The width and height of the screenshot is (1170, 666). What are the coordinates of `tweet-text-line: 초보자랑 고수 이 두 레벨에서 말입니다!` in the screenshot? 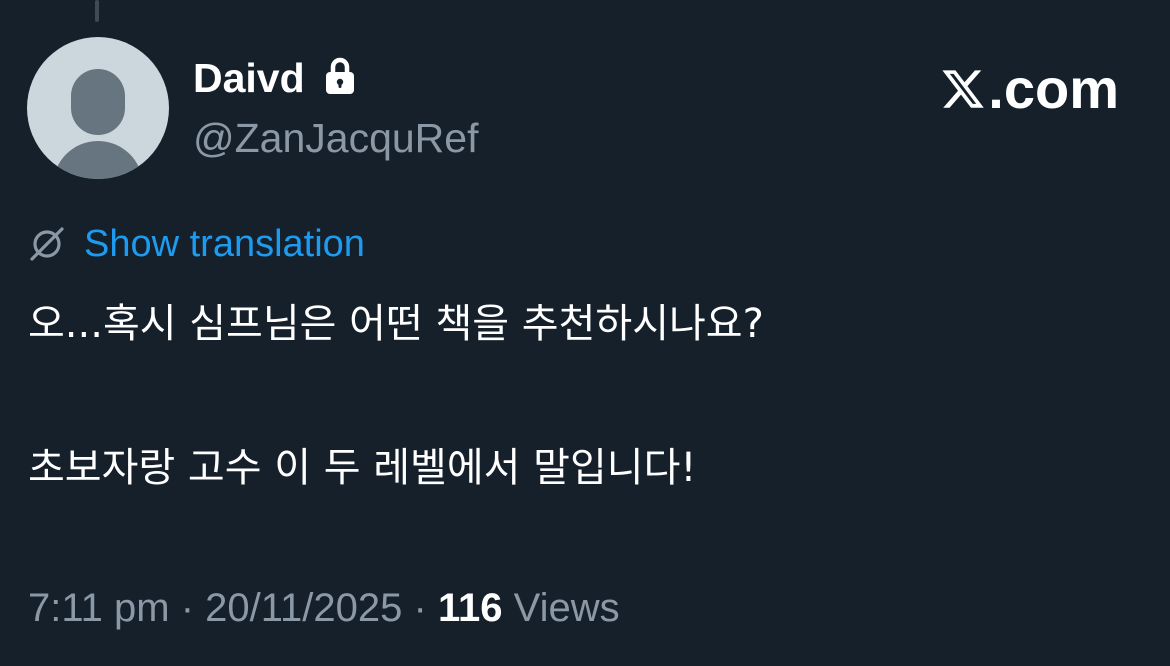 It's located at (362, 468).